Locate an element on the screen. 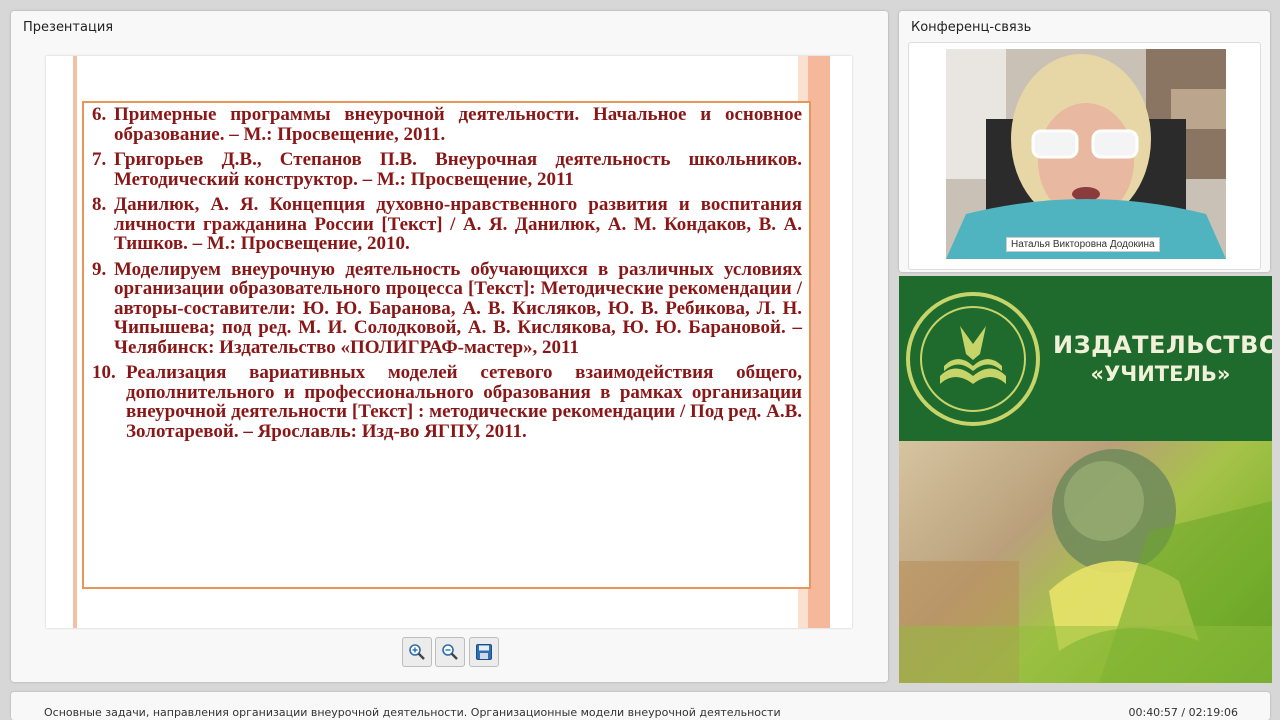  save-icon is located at coordinates (484, 652).